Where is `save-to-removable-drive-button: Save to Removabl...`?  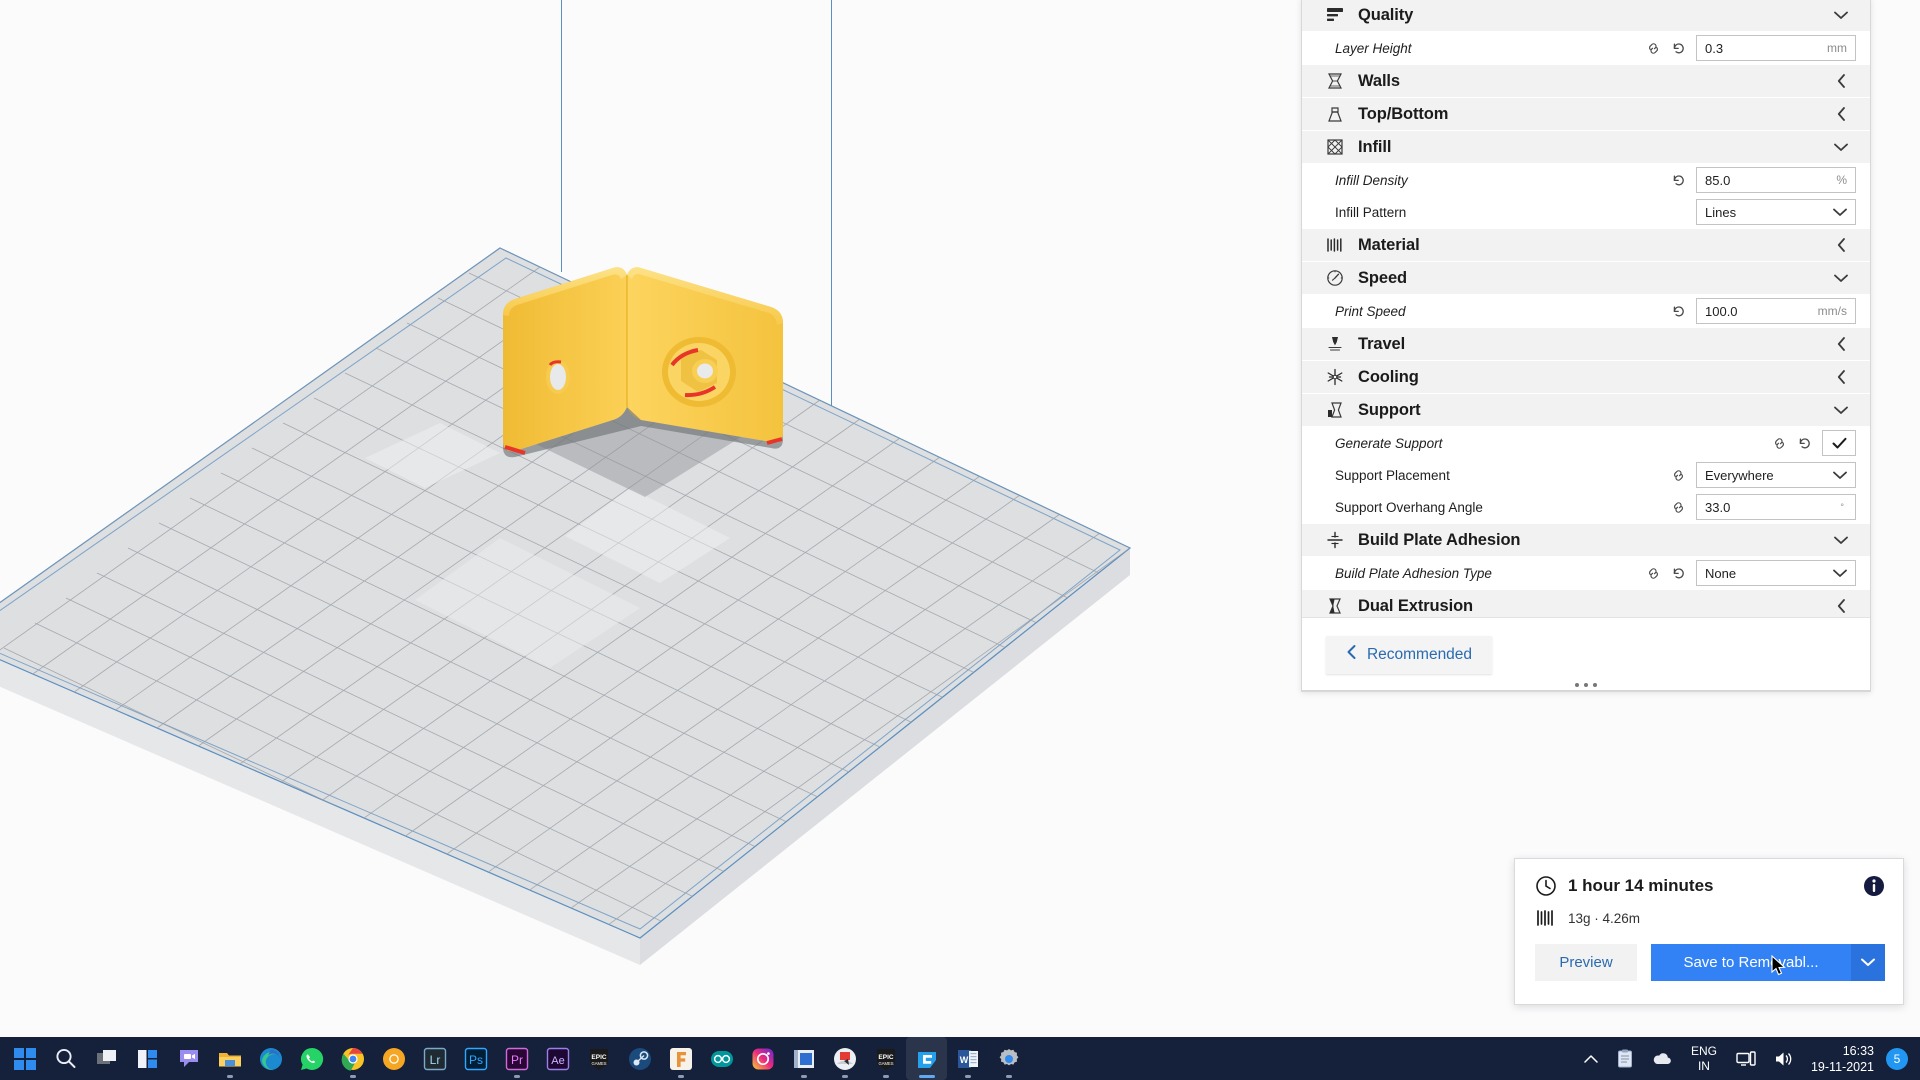 save-to-removable-drive-button: Save to Removabl... is located at coordinates (1751, 962).